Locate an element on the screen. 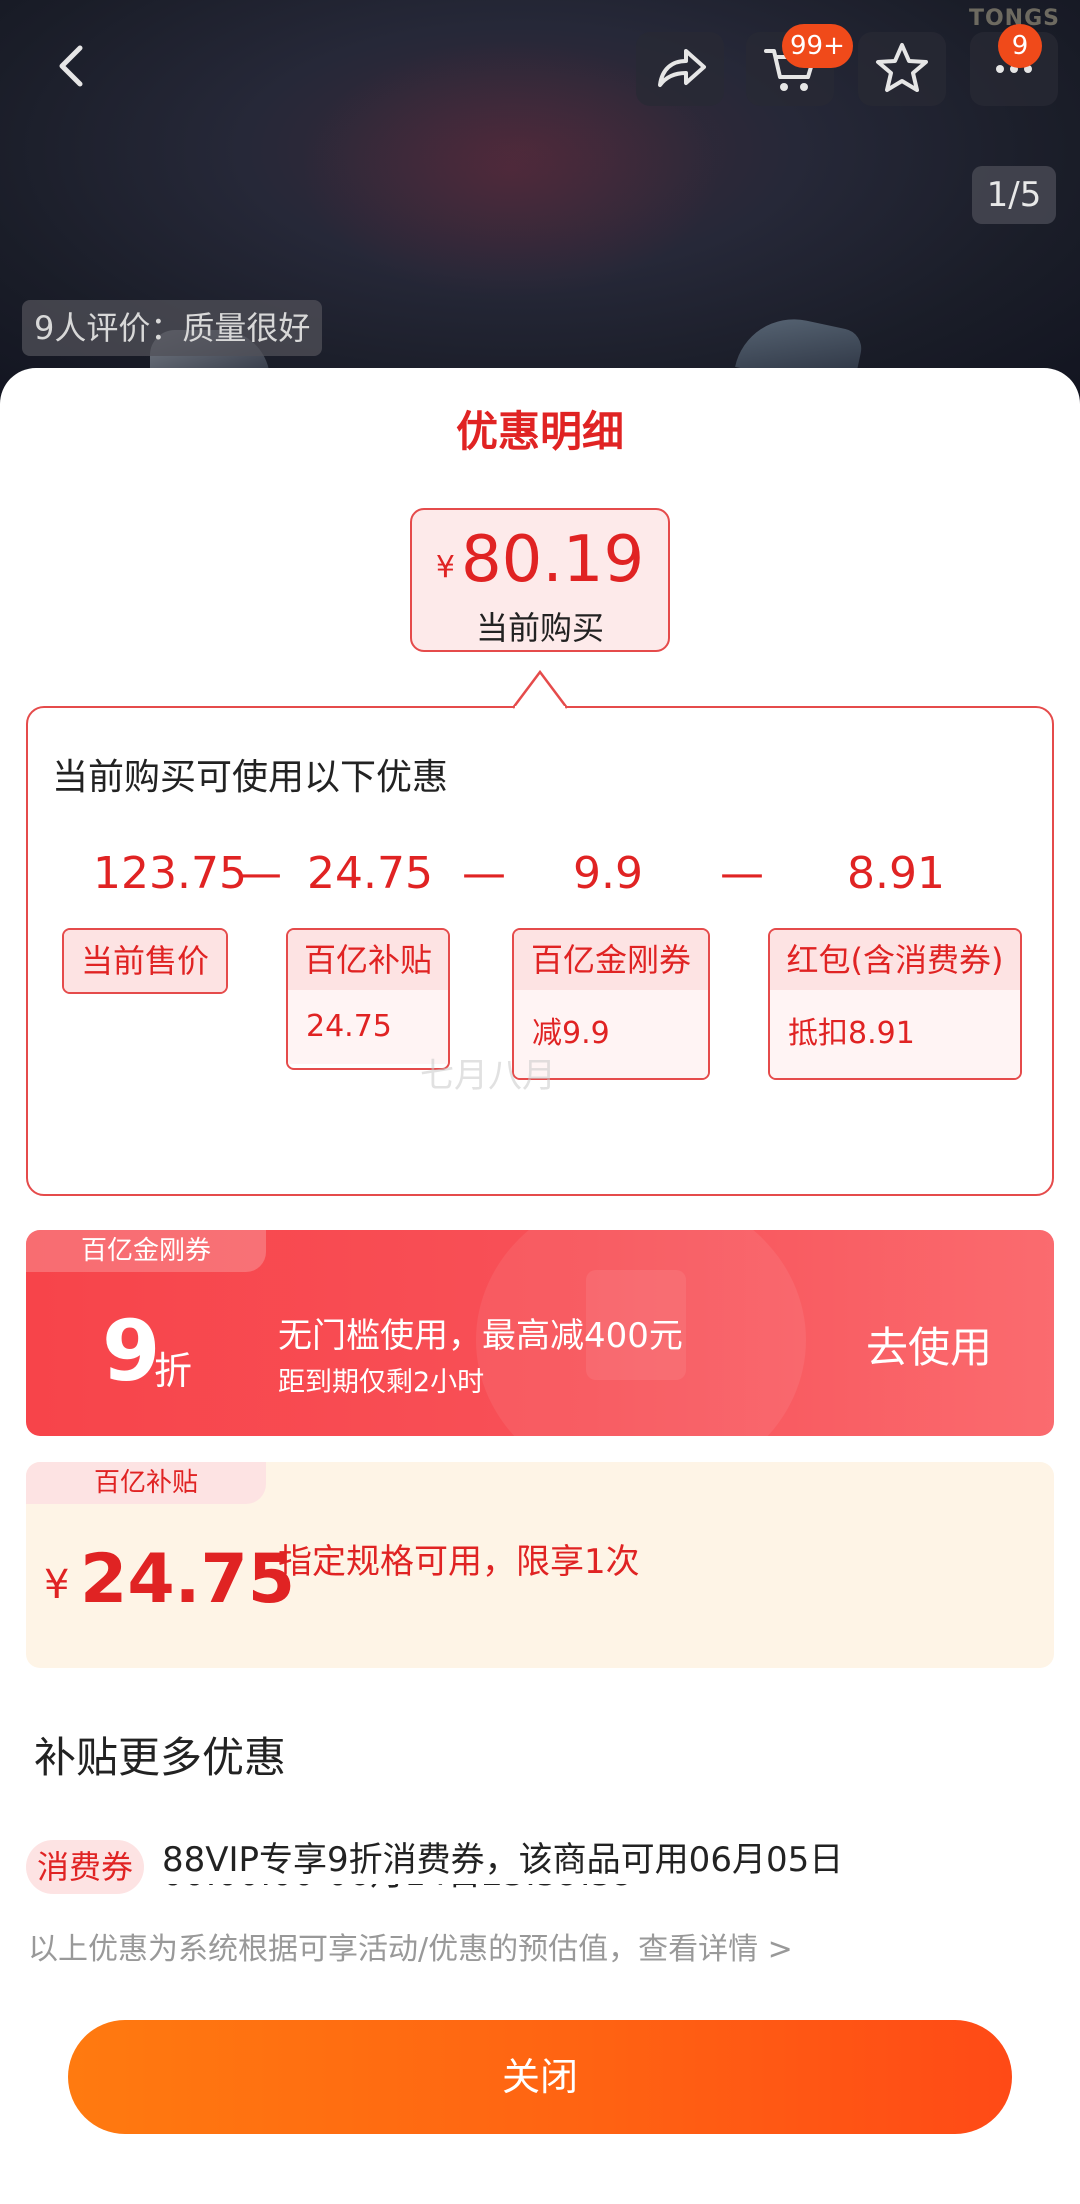 The image size is (1080, 2204). red-packet-value: 8.91 is located at coordinates (896, 873).